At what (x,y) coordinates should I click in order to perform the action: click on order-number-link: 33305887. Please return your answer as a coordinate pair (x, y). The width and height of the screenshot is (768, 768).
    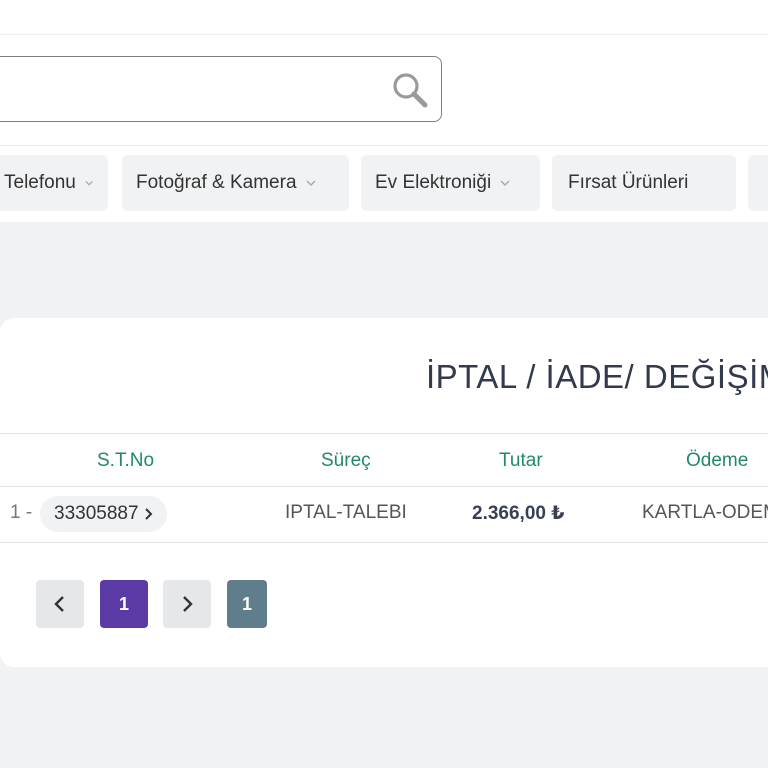
    Looking at the image, I should click on (103, 514).